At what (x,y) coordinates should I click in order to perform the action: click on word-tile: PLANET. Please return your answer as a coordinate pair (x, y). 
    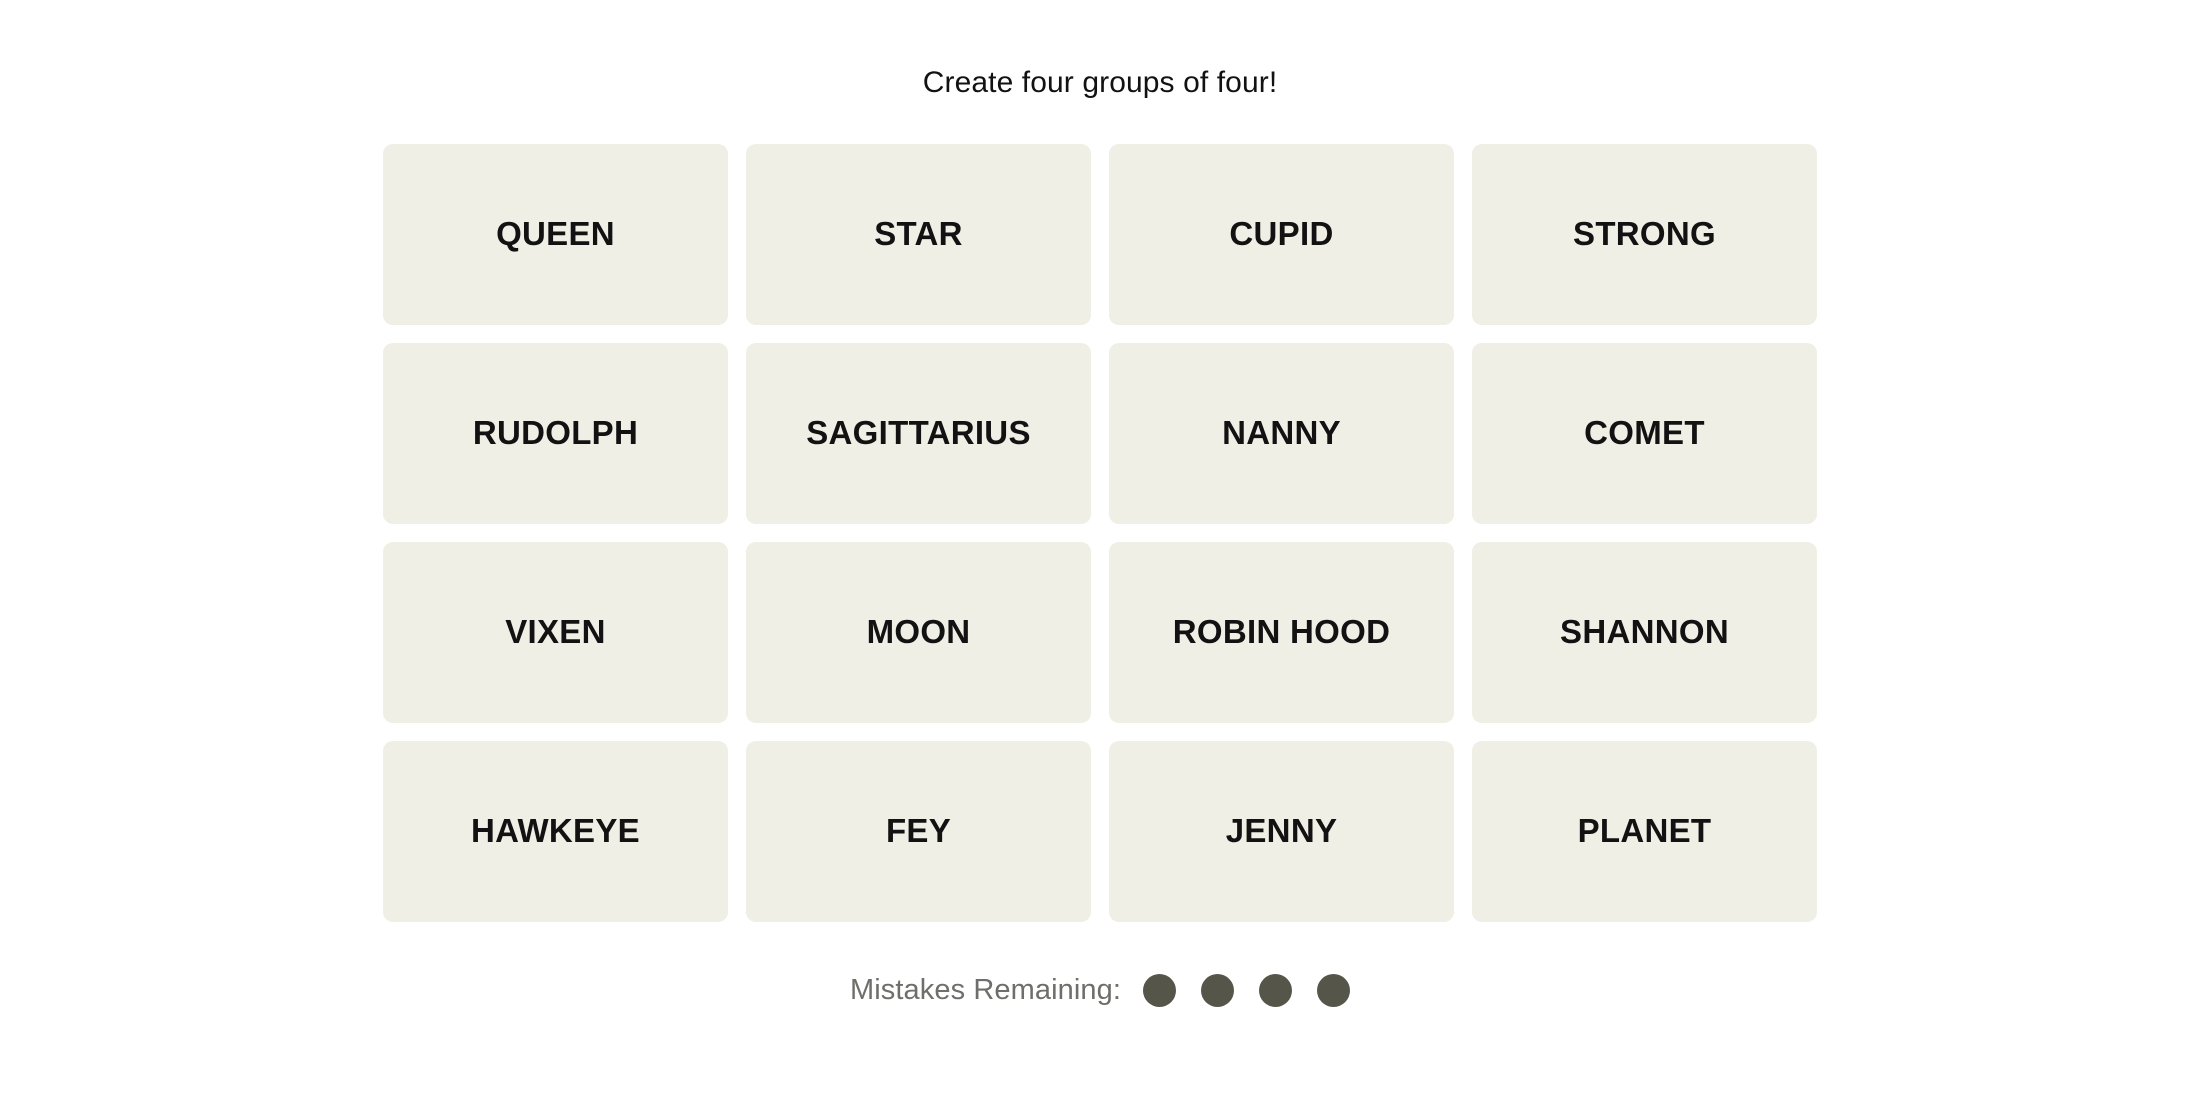
    Looking at the image, I should click on (1644, 831).